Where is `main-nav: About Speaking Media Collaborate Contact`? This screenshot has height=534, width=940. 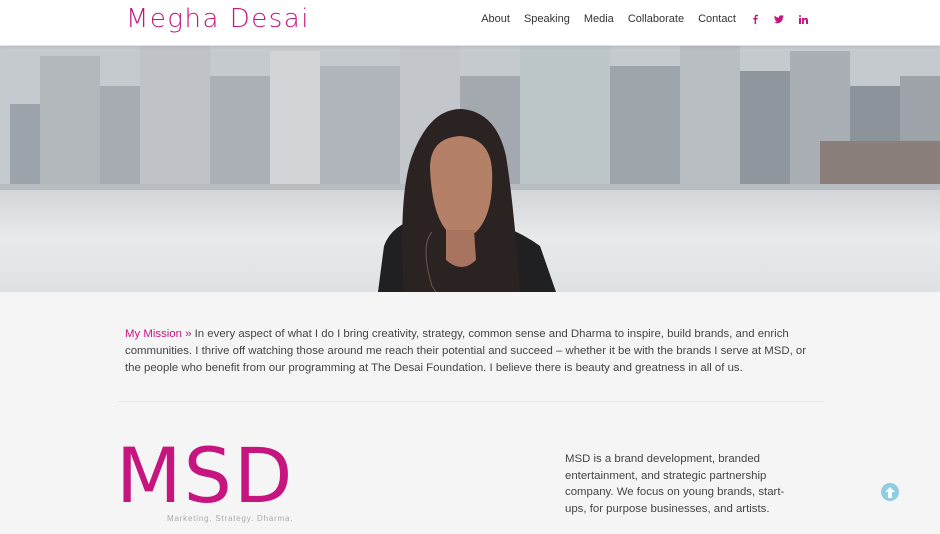
main-nav: About Speaking Media Collaborate Contact is located at coordinates (637, 19).